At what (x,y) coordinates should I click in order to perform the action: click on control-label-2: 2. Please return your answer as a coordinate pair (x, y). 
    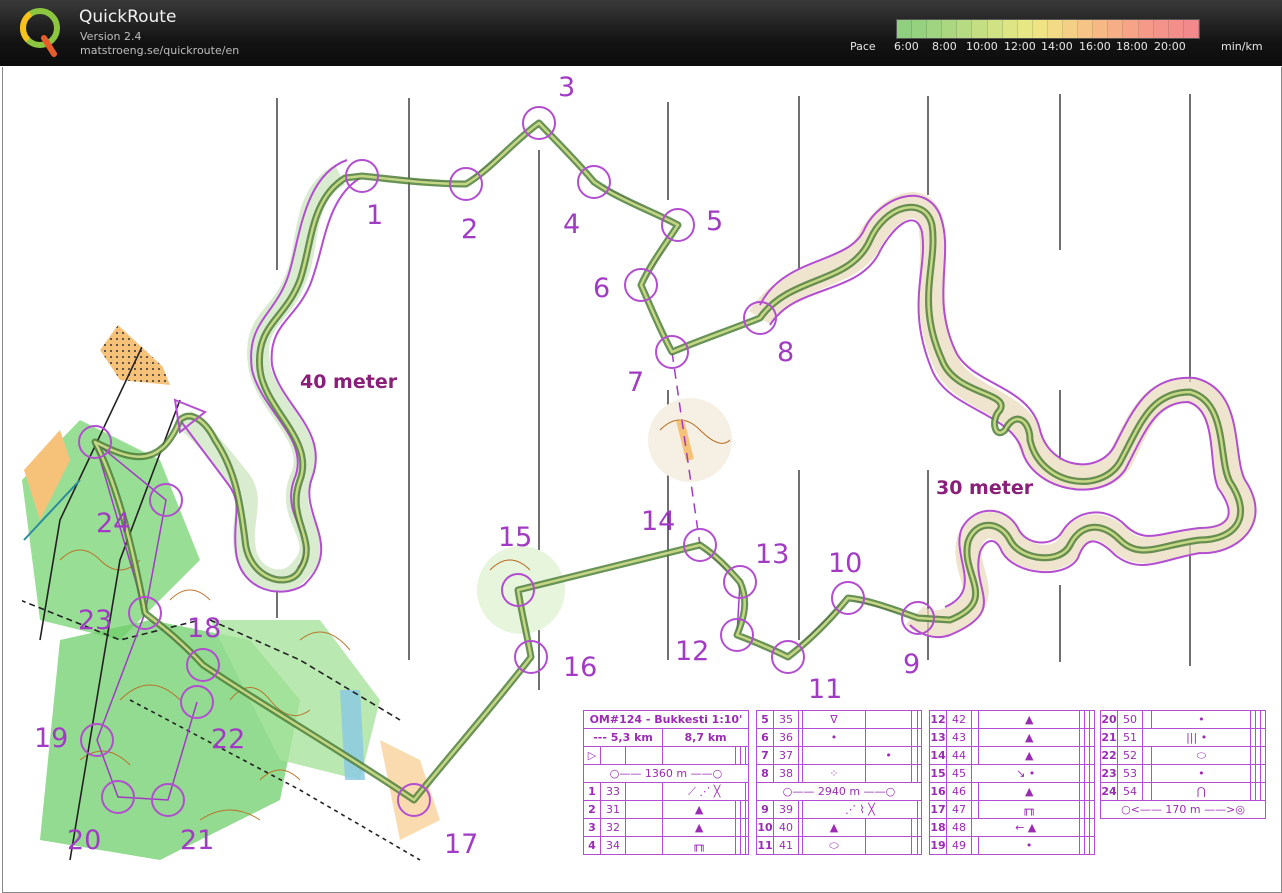
    Looking at the image, I should click on (469, 229).